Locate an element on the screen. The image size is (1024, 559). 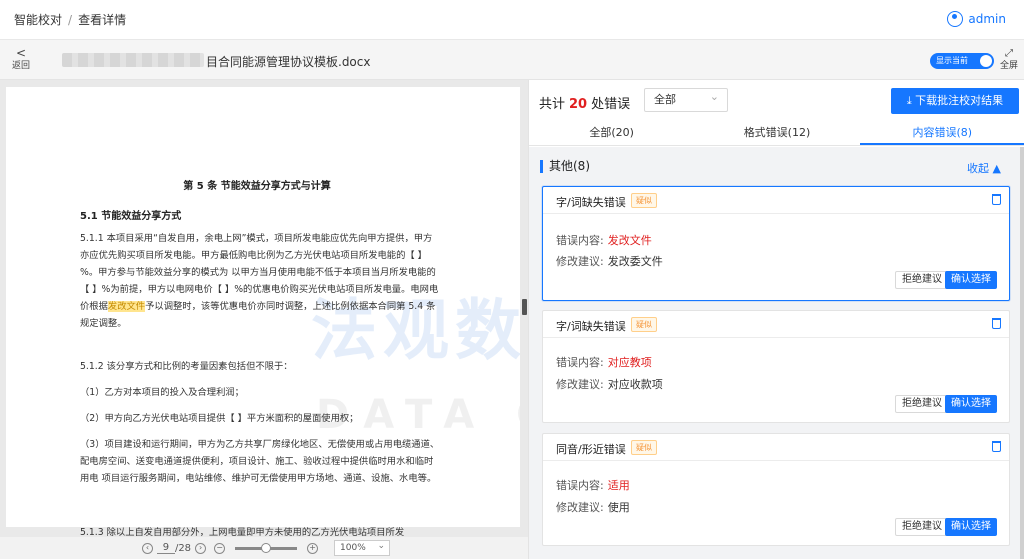
error-card: 同音/形近错误 疑似 错误内容: 适用 修改建议: 使用 拒绝建议 确认选择 is located at coordinates (776, 489).